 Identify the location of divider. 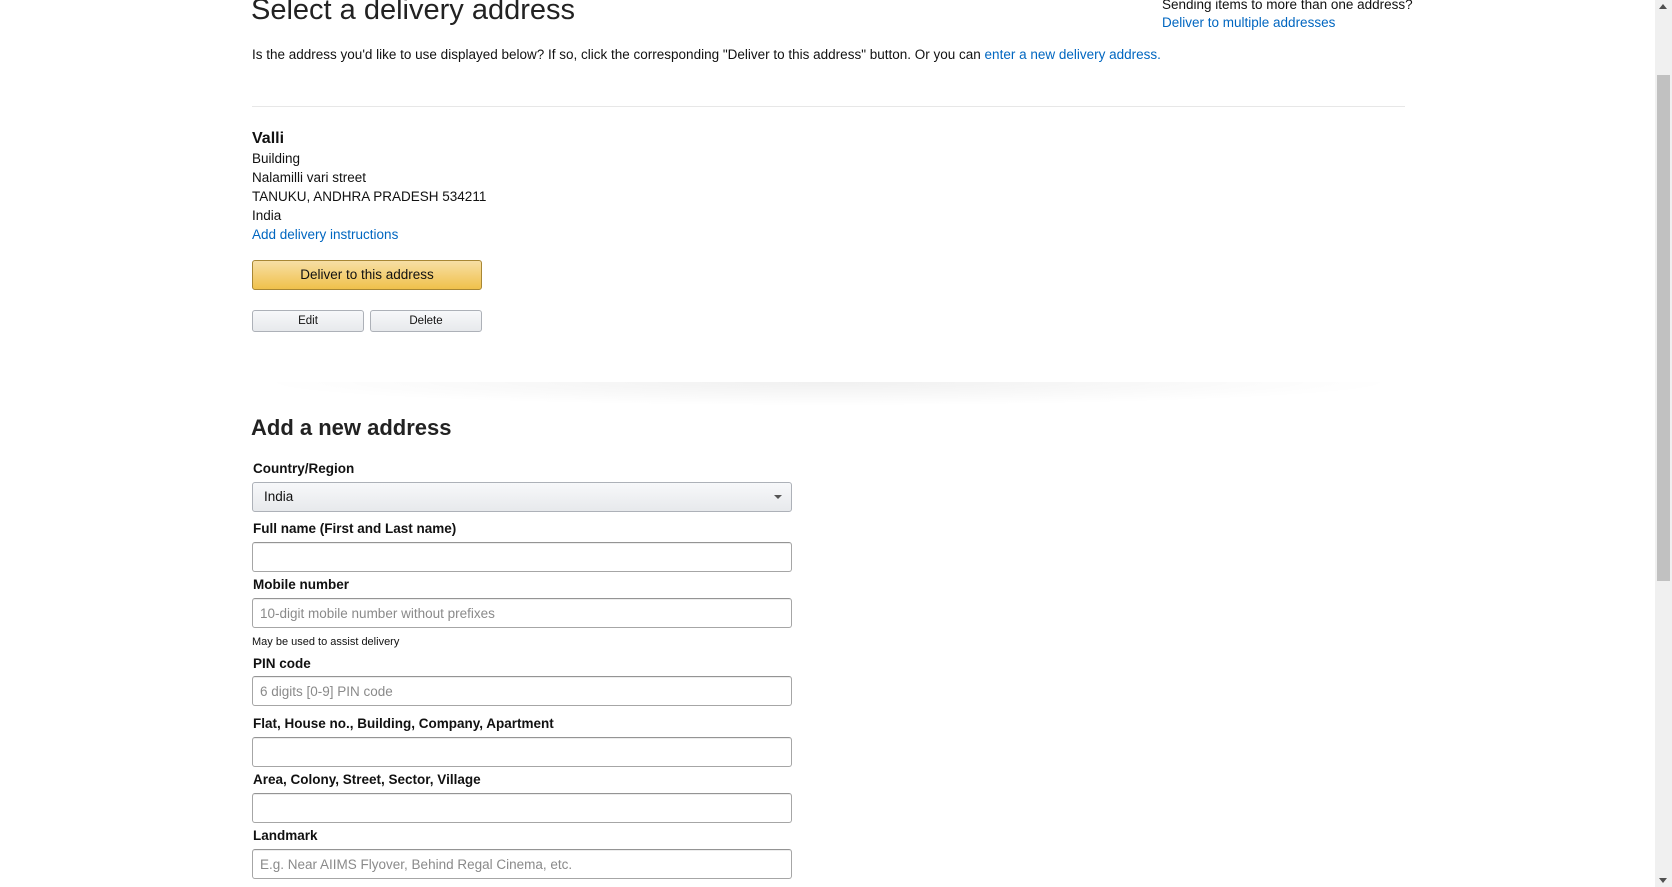
(828, 106).